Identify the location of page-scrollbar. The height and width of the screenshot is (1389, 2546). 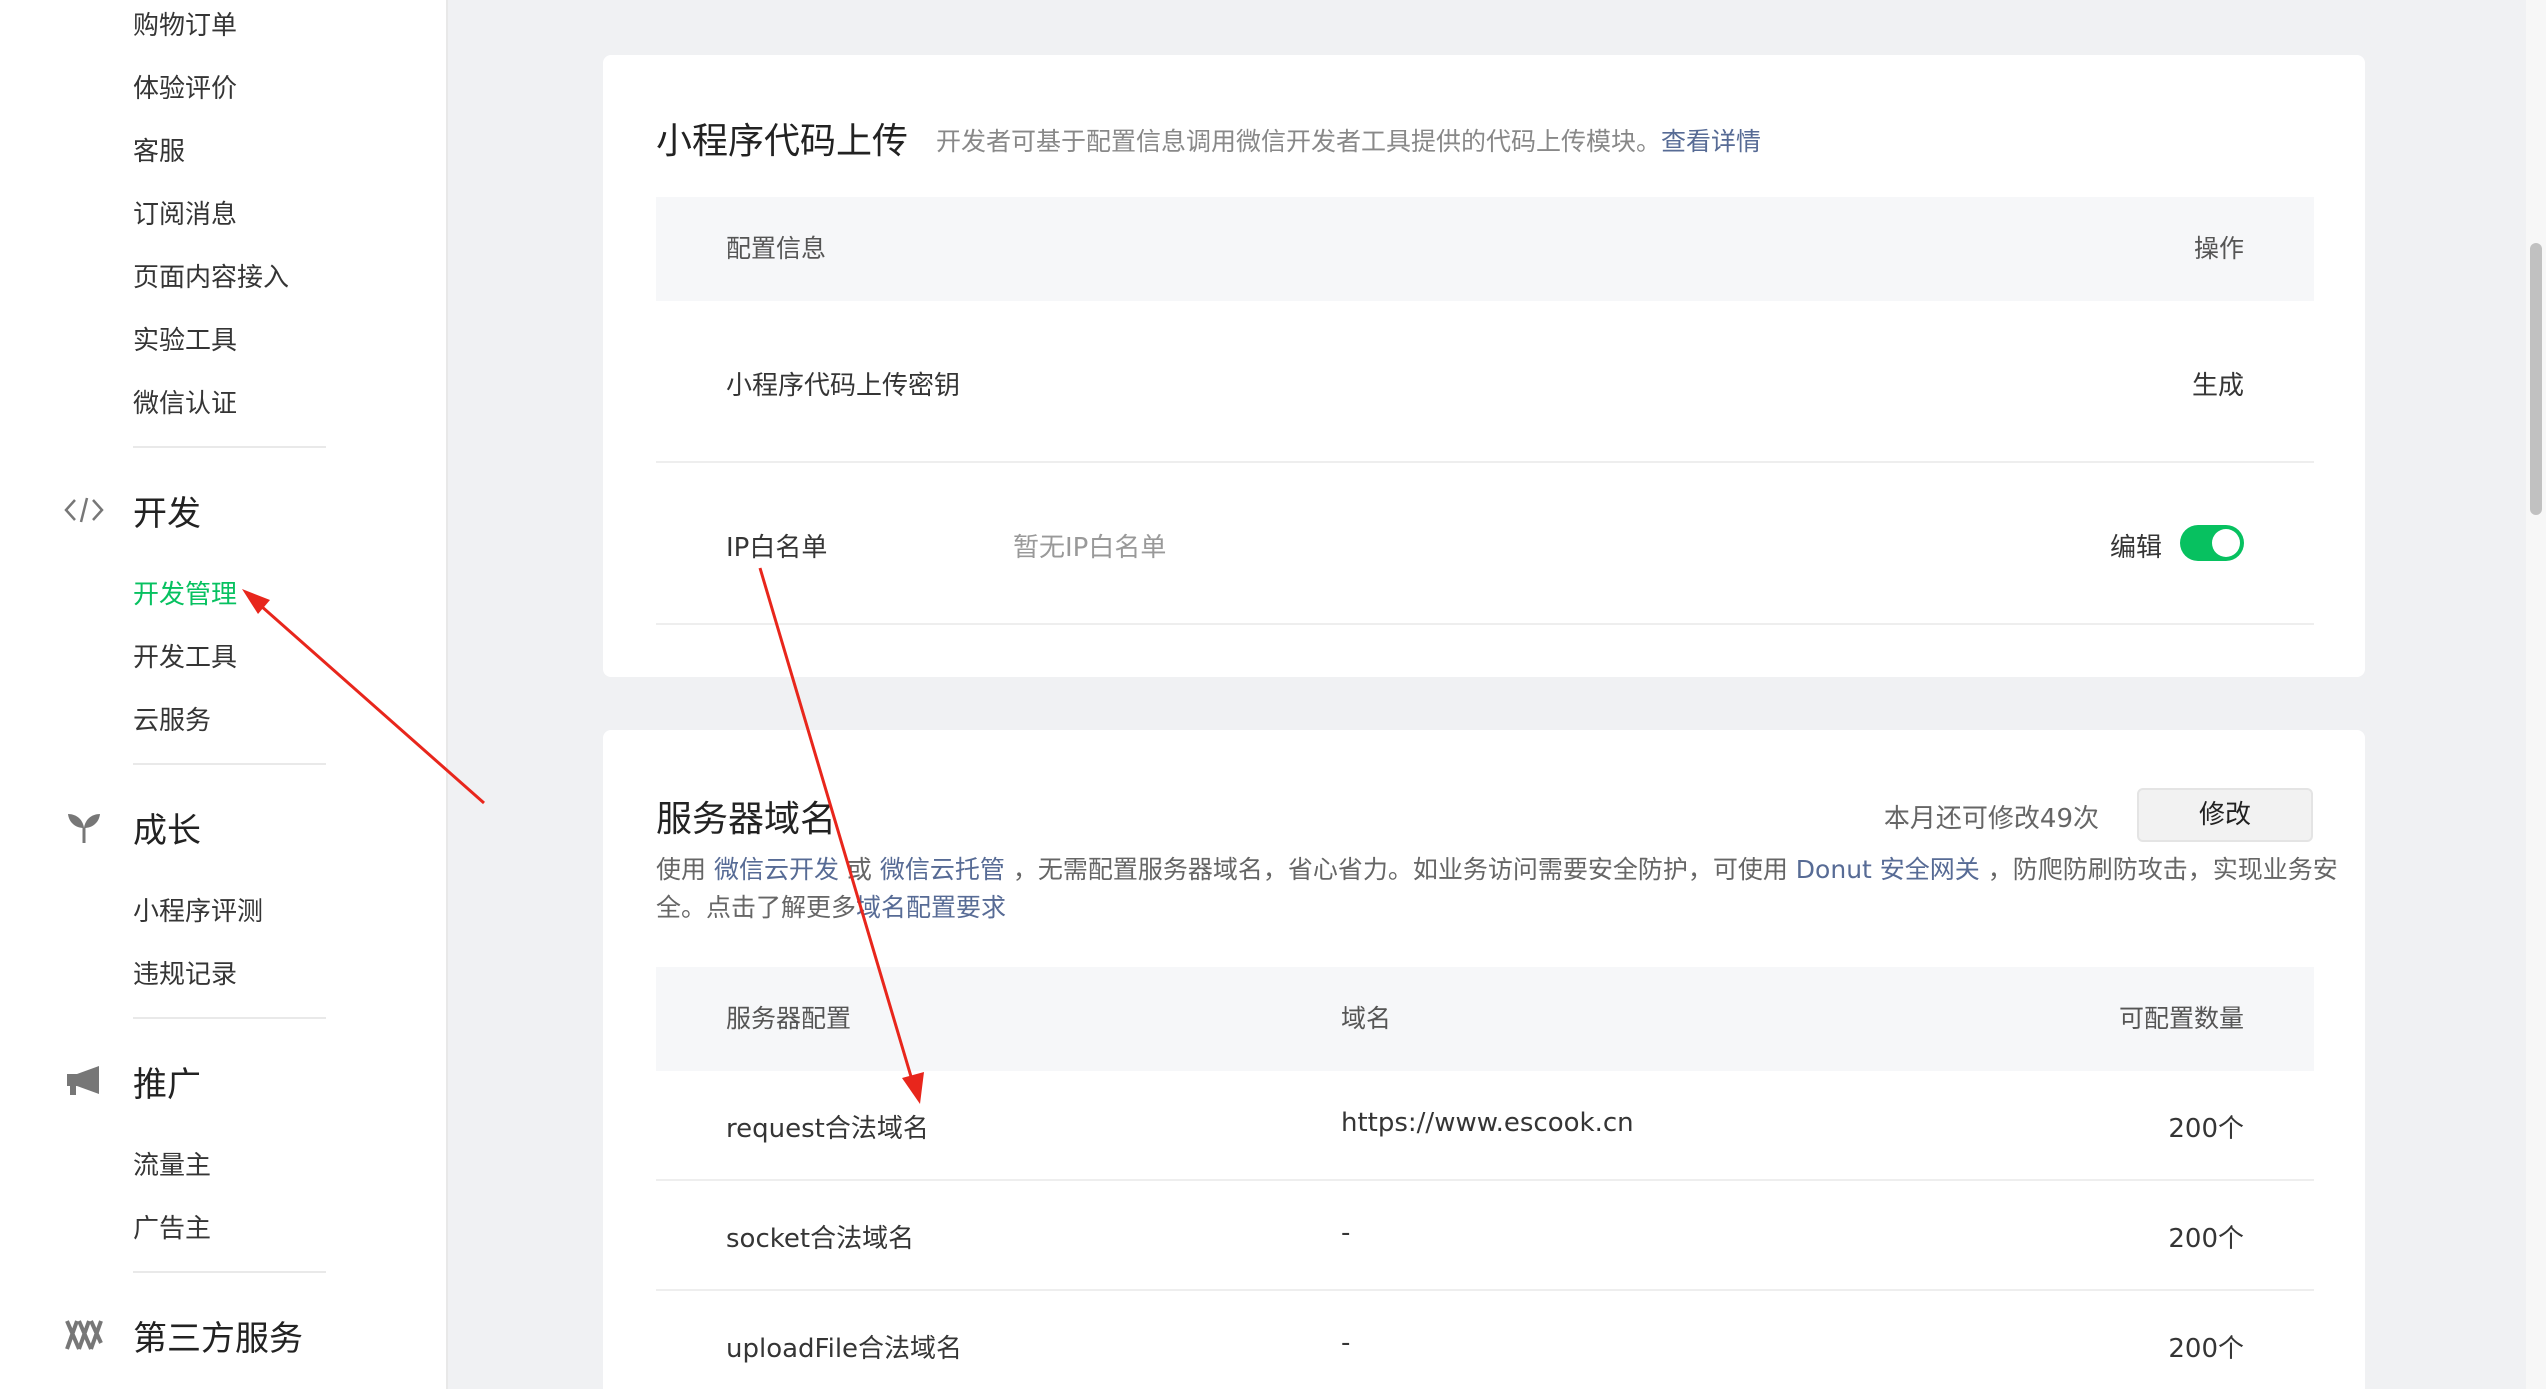
(2536, 694).